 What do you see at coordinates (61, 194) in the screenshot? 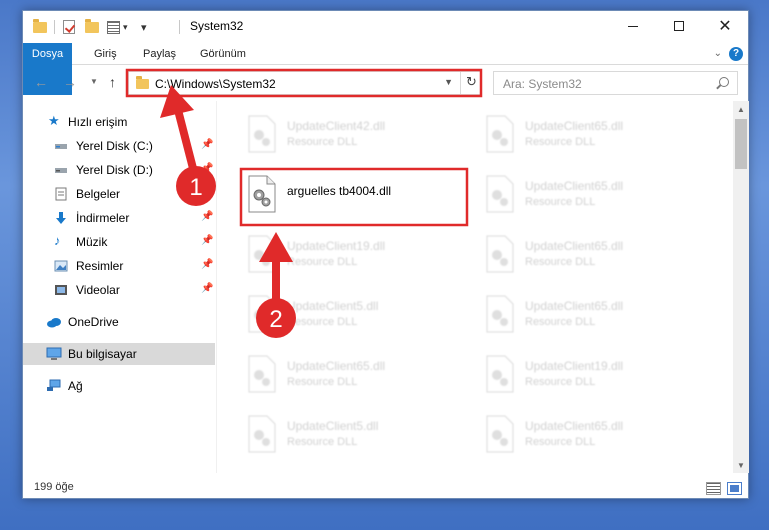
I see `documents-icon` at bounding box center [61, 194].